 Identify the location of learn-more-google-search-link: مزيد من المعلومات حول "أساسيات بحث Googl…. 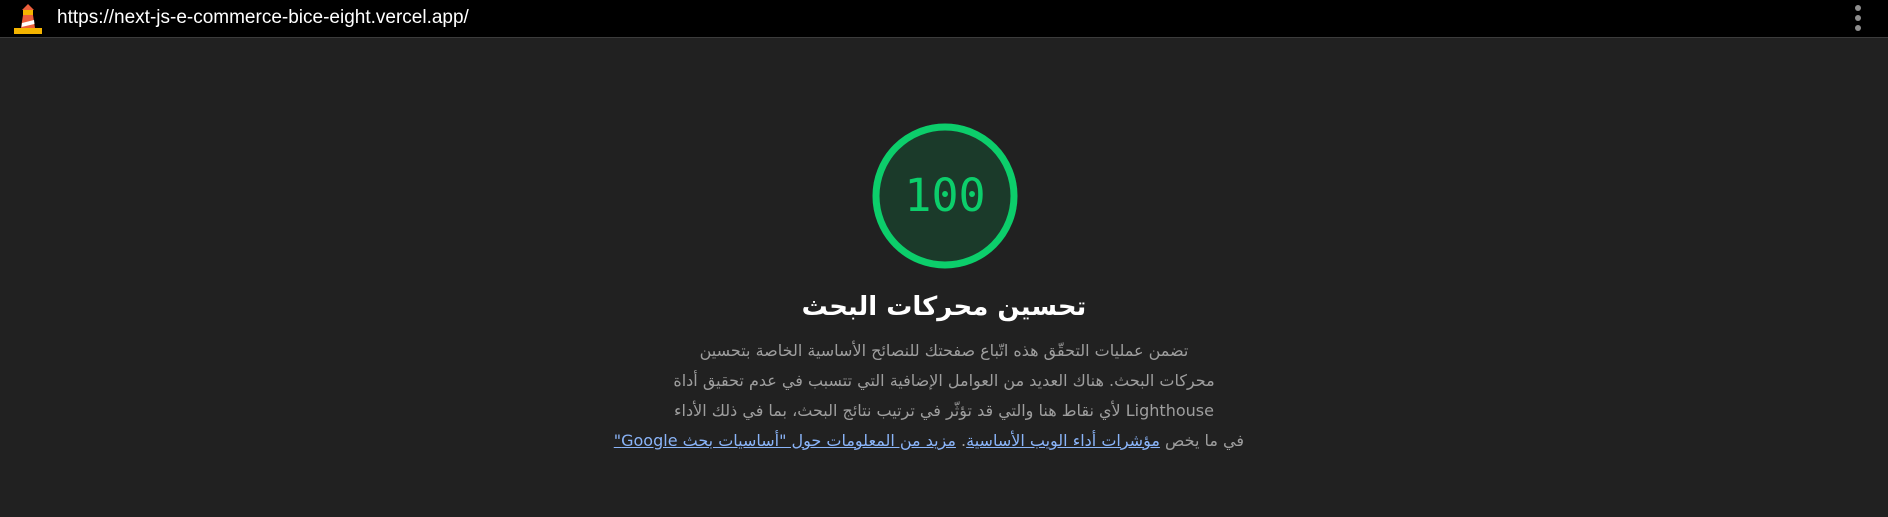
(785, 440).